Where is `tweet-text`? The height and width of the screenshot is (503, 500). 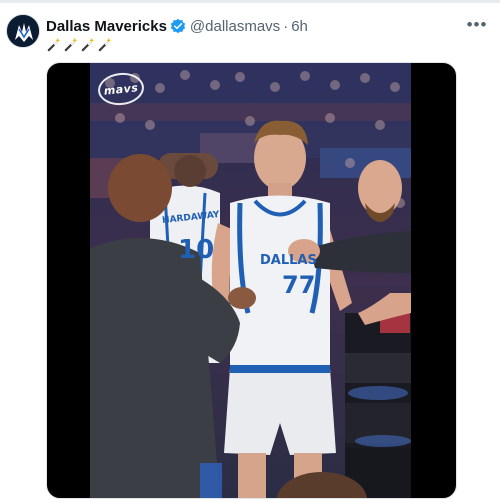 tweet-text is located at coordinates (79, 47).